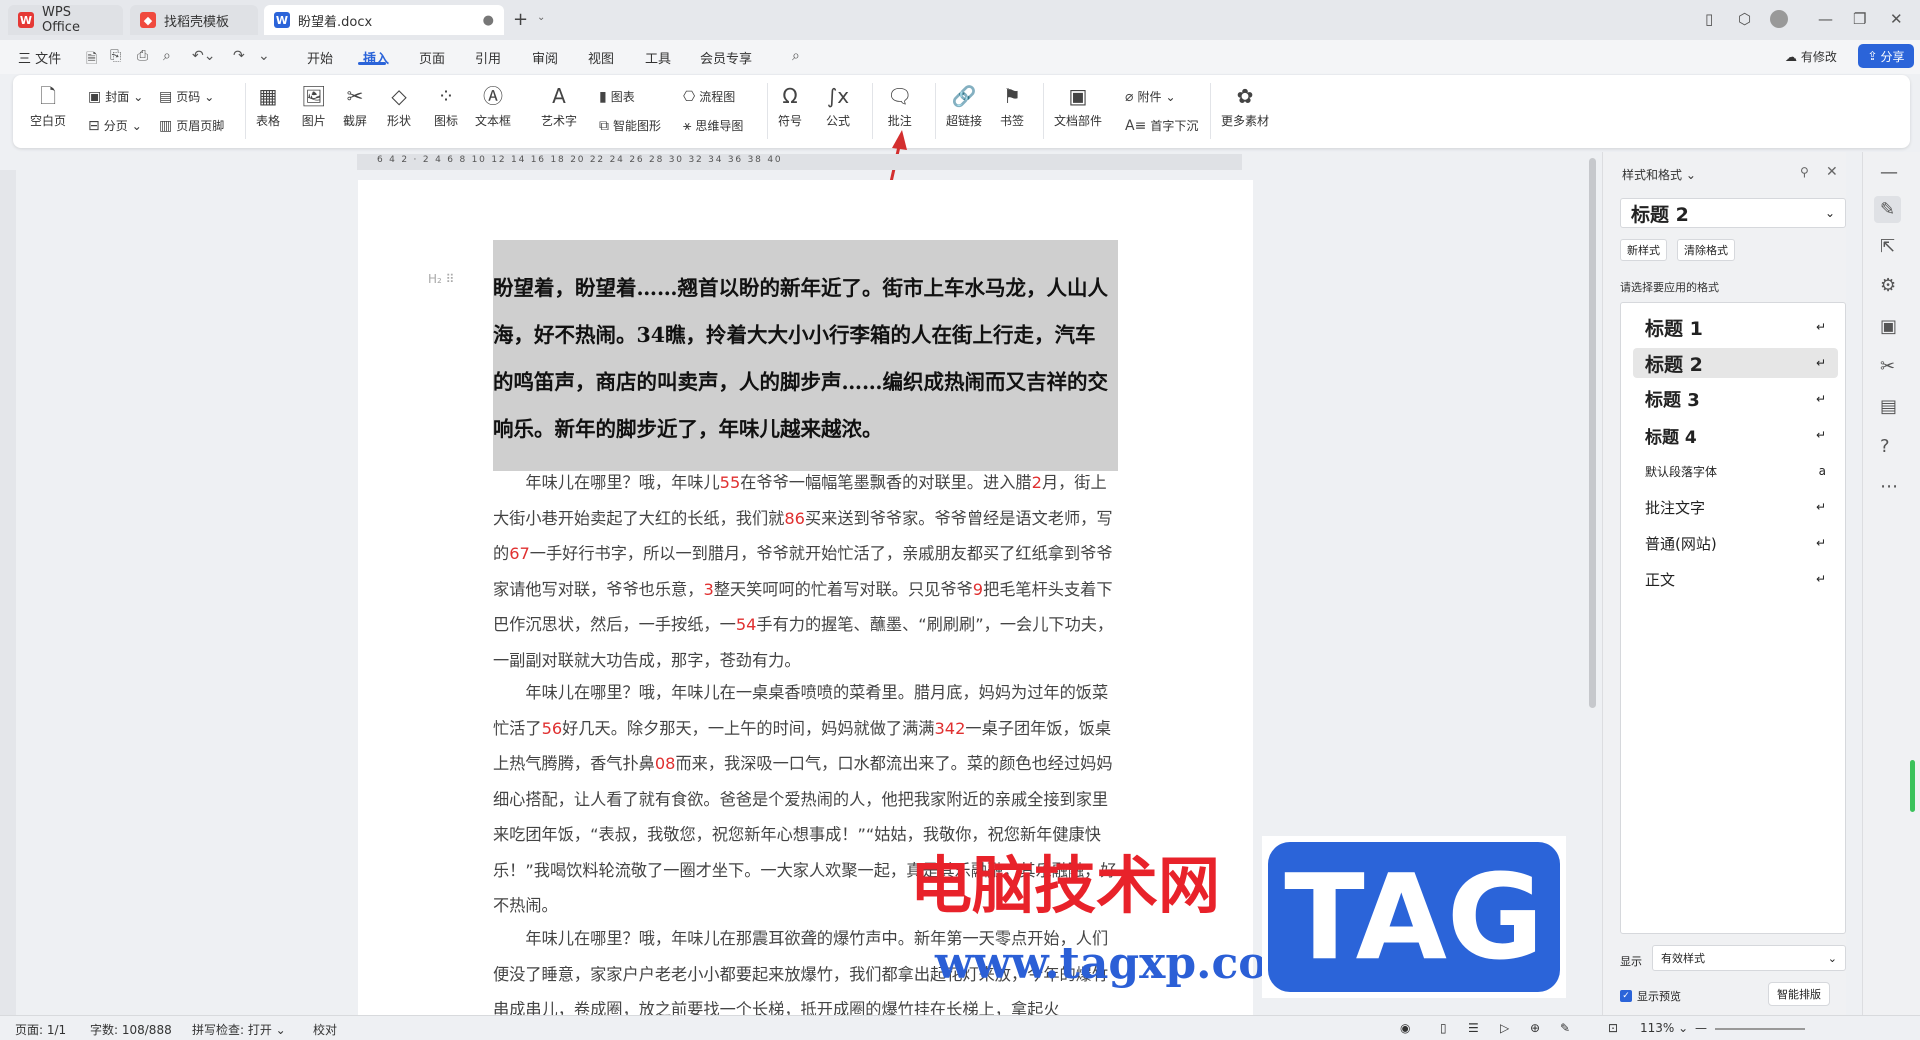 The image size is (1920, 1040). Describe the element at coordinates (1887, 366) in the screenshot. I see `tools-icon: ✂` at that location.